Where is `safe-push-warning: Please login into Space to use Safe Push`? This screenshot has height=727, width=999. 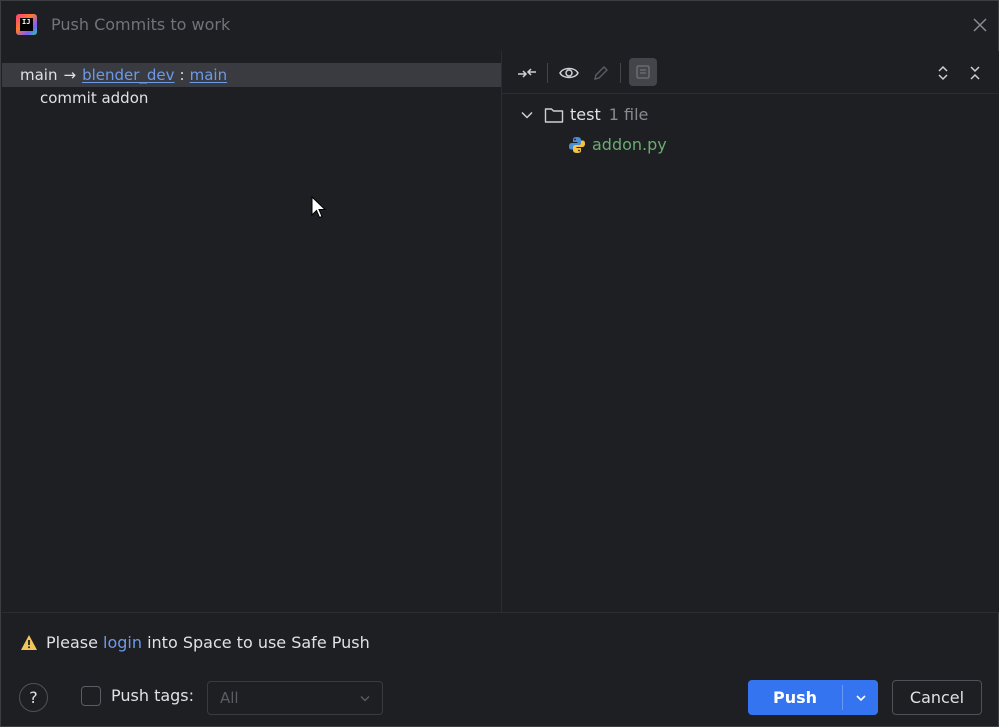 safe-push-warning: Please login into Space to use Safe Push is located at coordinates (195, 642).